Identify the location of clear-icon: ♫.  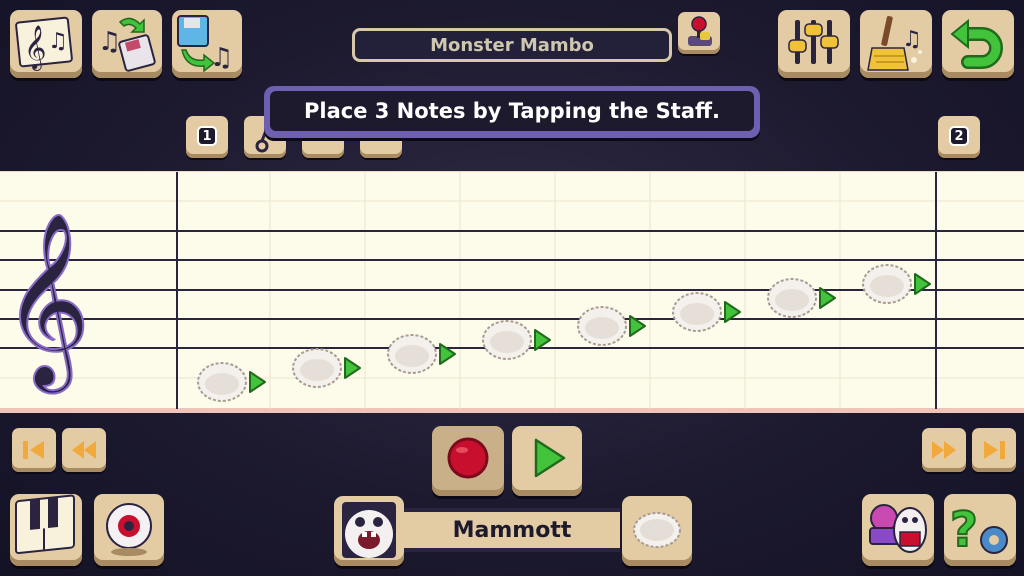
(894, 43).